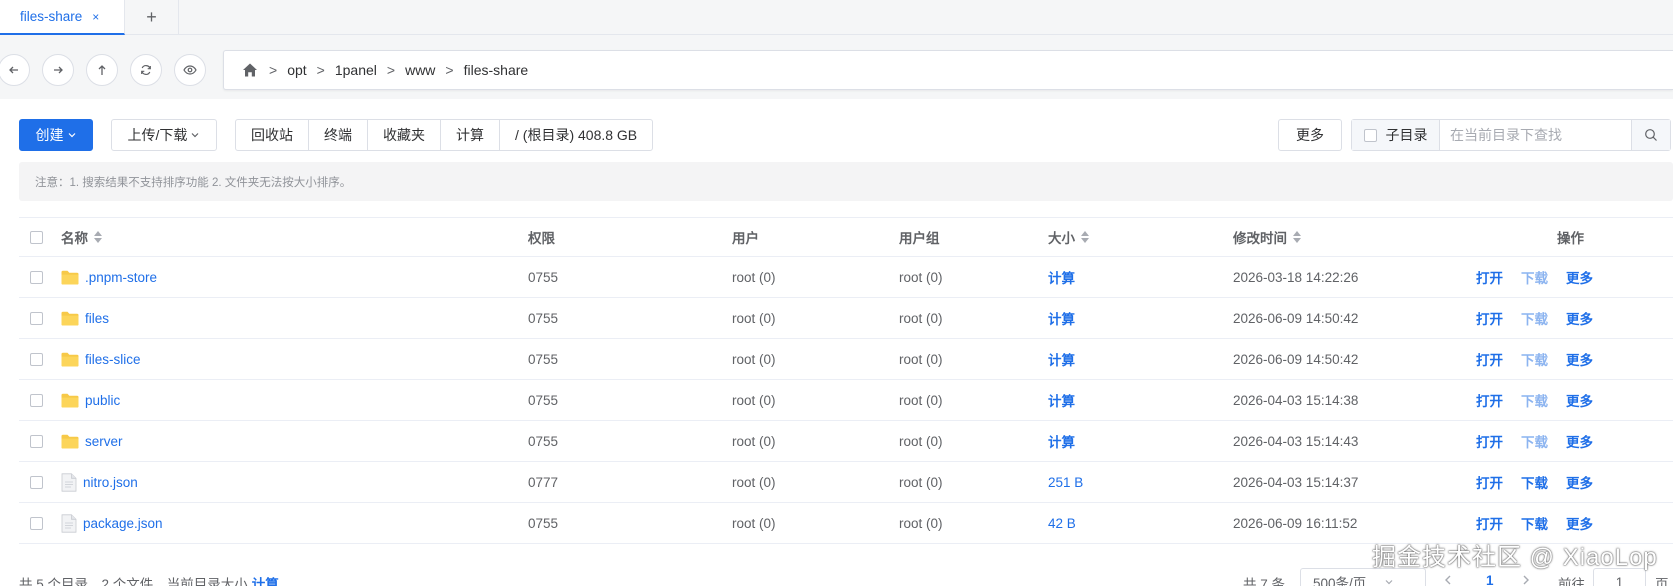 The width and height of the screenshot is (1673, 586). I want to click on header-size: 大小, so click(1068, 237).